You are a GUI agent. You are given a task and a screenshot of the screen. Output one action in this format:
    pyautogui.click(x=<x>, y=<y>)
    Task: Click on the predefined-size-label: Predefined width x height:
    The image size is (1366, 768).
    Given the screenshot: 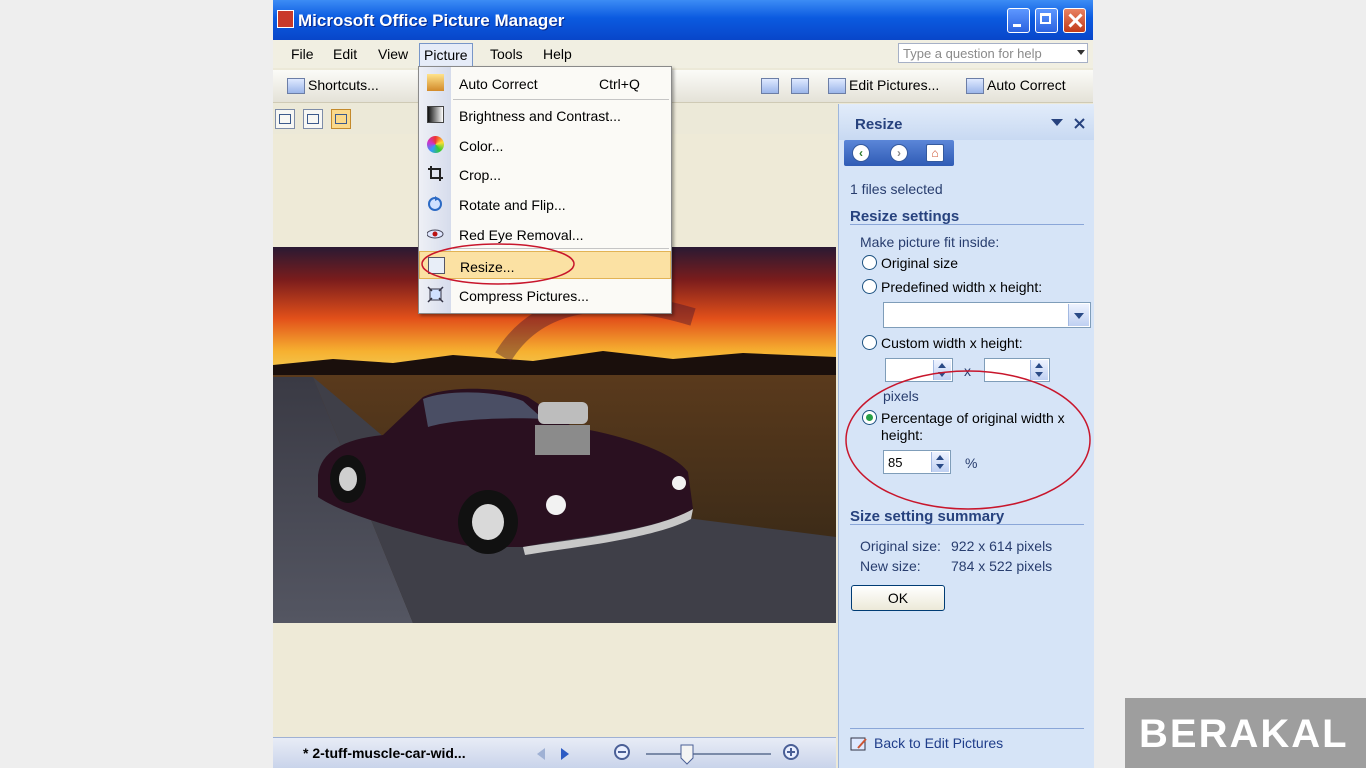 What is the action you would take?
    pyautogui.click(x=962, y=287)
    